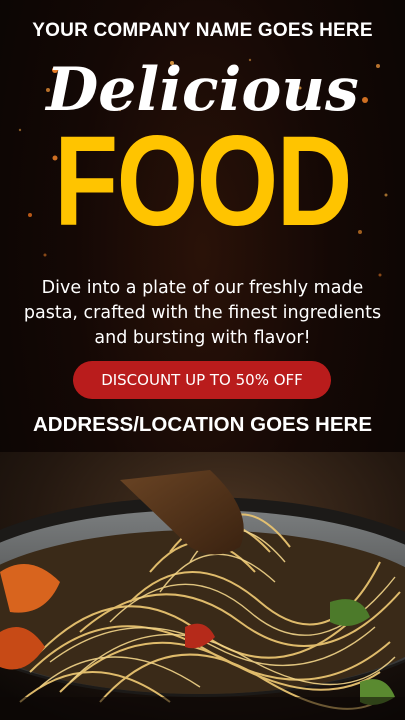 This screenshot has height=720, width=405. I want to click on discount-button: DISCOUNT UP TO 50% OFF, so click(202, 380).